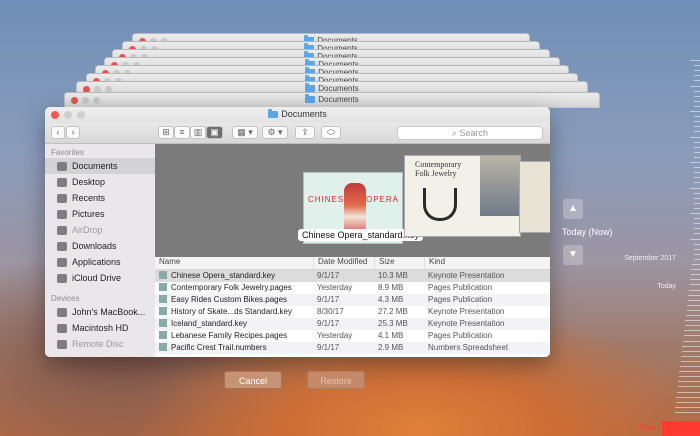  Describe the element at coordinates (73, 132) in the screenshot. I see `forward-button: ›` at that location.